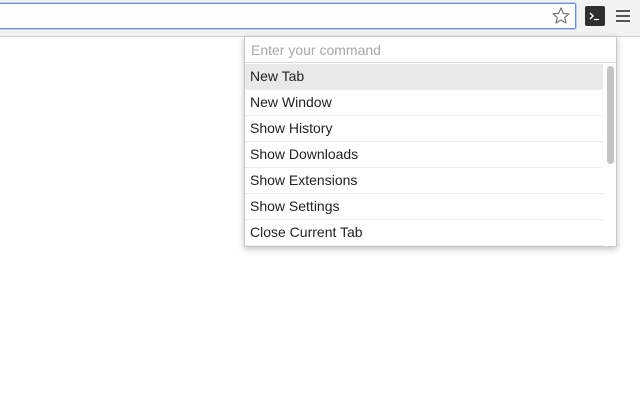  I want to click on list-scrollbar, so click(610, 115).